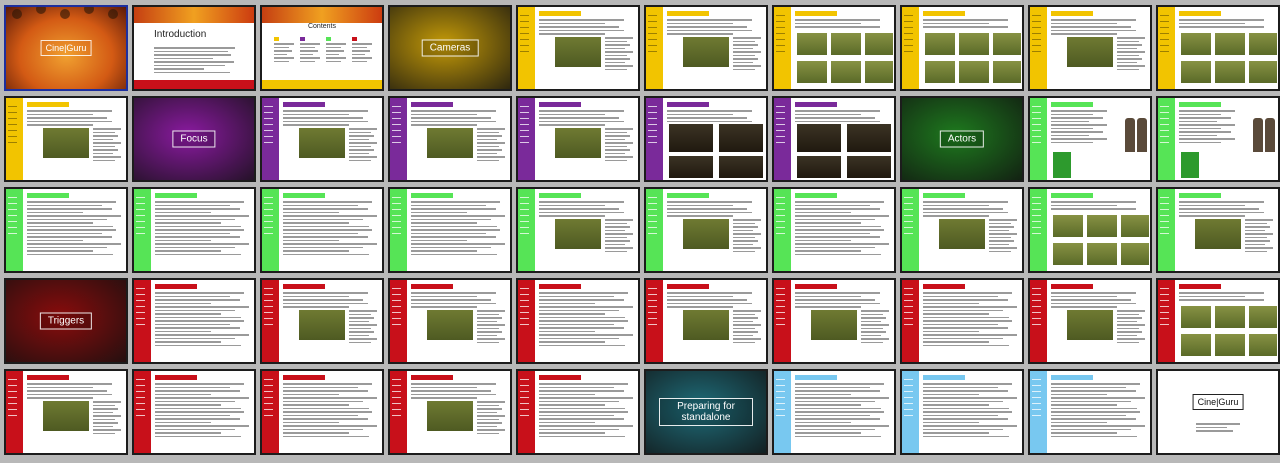 Image resolution: width=1280 pixels, height=463 pixels. Describe the element at coordinates (194, 139) in the screenshot. I see `slide-thumbnail: Focus` at that location.